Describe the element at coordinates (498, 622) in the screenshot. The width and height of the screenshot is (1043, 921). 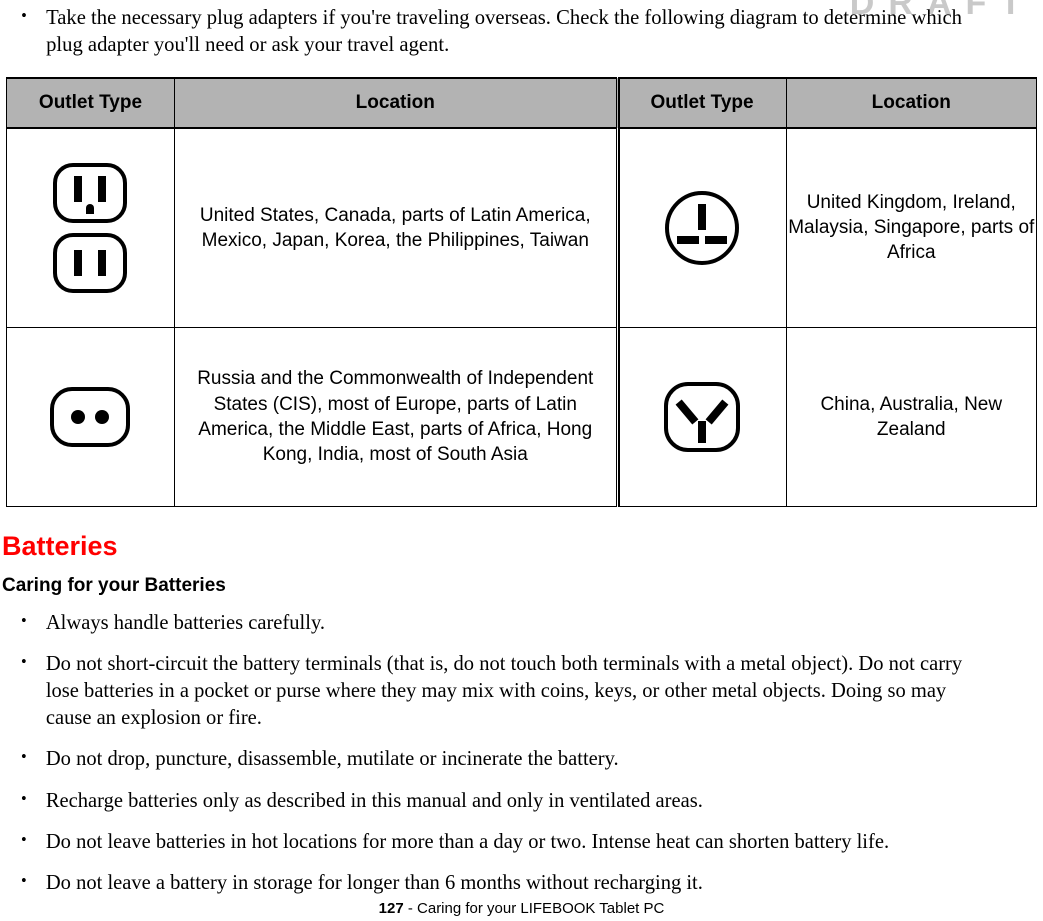
I see `list-item: • Always handle batteries carefully.` at that location.